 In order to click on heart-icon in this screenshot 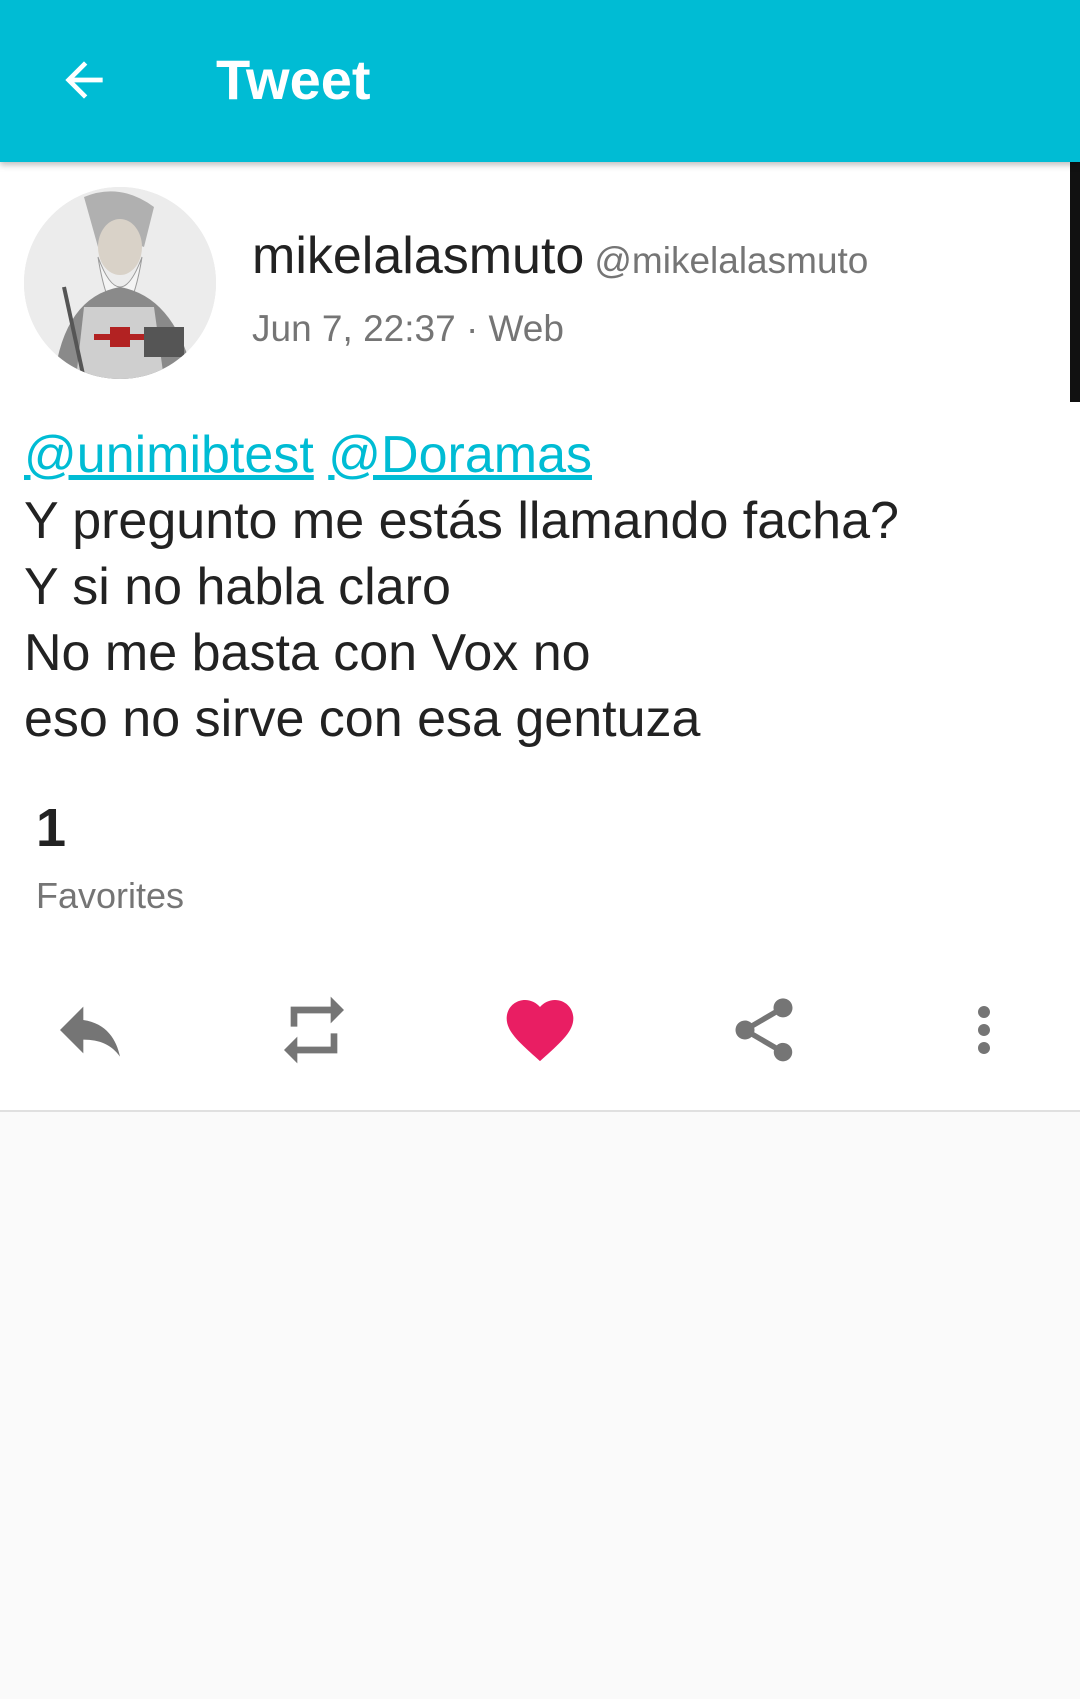, I will do `click(540, 1031)`.